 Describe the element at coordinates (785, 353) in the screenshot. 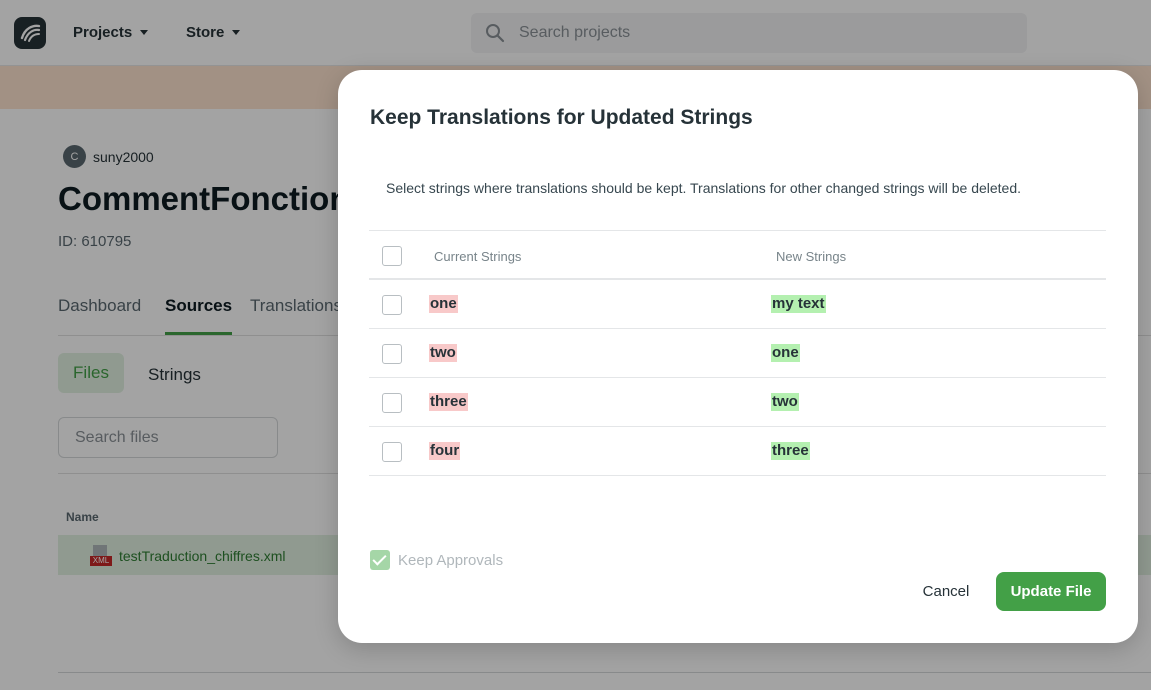

I see `new-string: one` at that location.